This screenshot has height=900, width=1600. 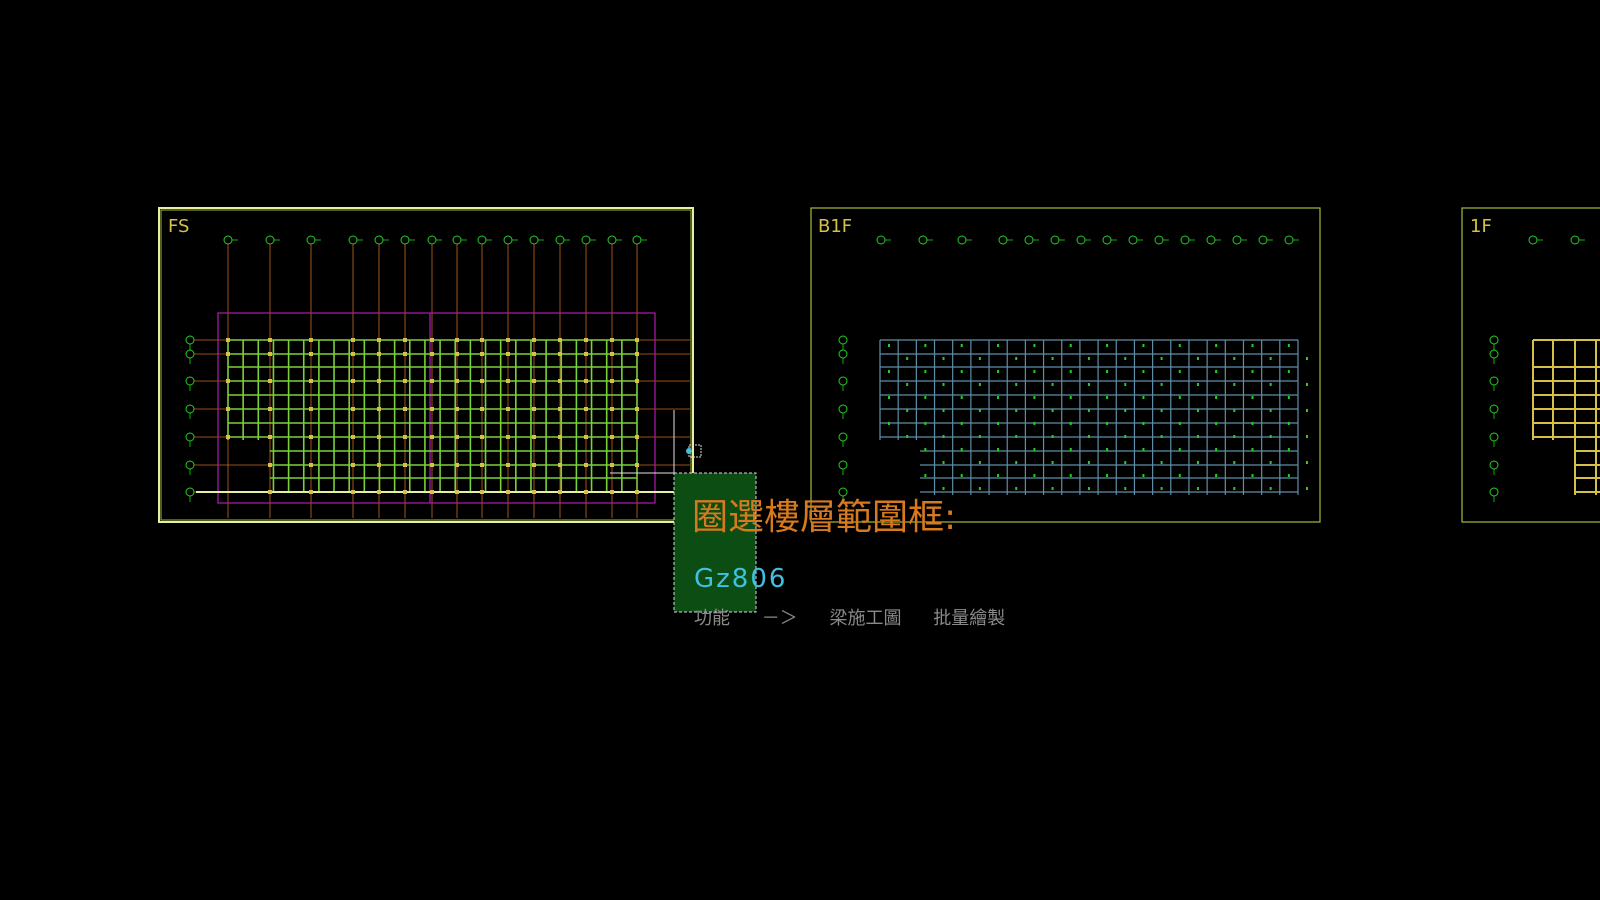 I want to click on command-prompt-text: 圈選樓層範圍框:, so click(x=824, y=517).